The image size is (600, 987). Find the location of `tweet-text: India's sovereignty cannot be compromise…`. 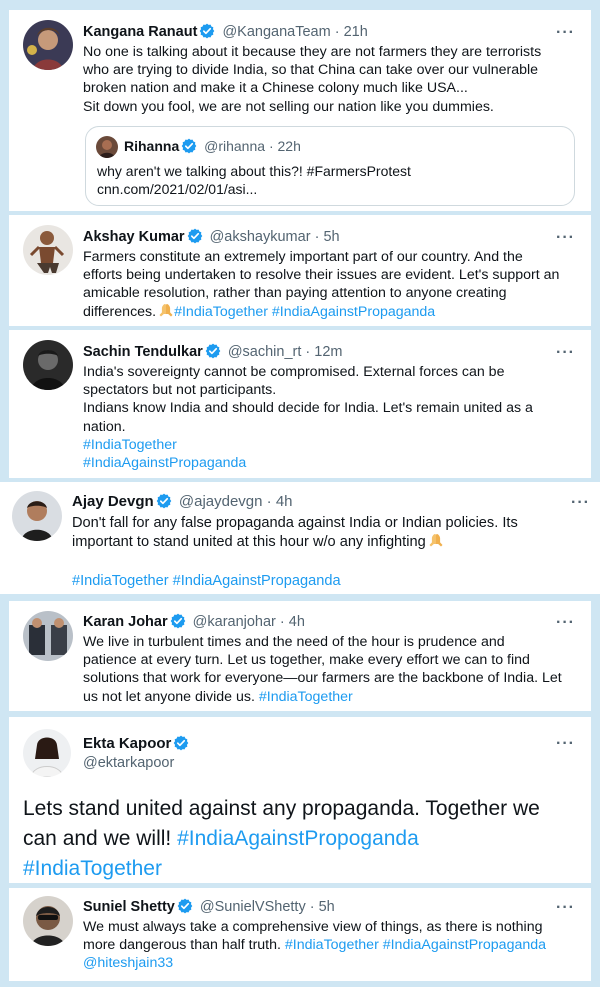

tweet-text: India's sovereignty cannot be compromise… is located at coordinates (308, 417).